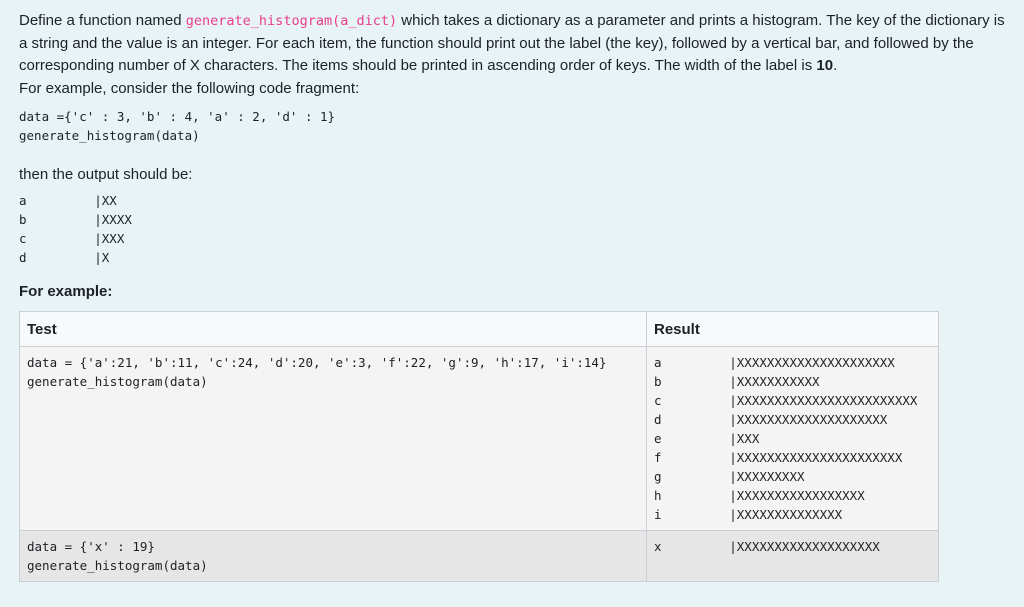 The width and height of the screenshot is (1024, 607). Describe the element at coordinates (106, 174) in the screenshot. I see `then-text: then the output should be:` at that location.